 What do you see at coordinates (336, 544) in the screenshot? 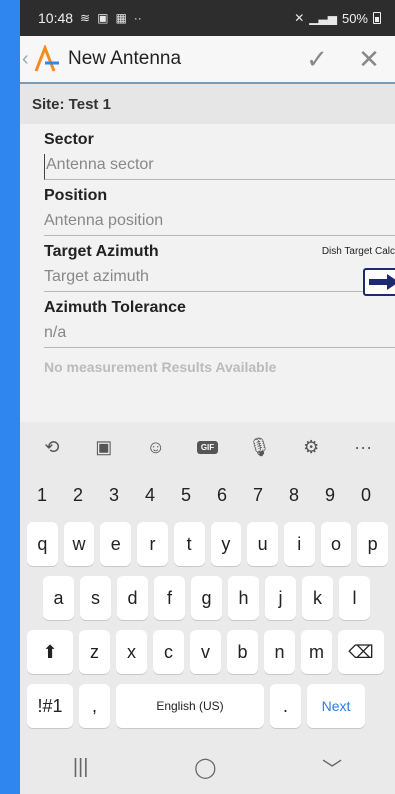
I see `key: o` at bounding box center [336, 544].